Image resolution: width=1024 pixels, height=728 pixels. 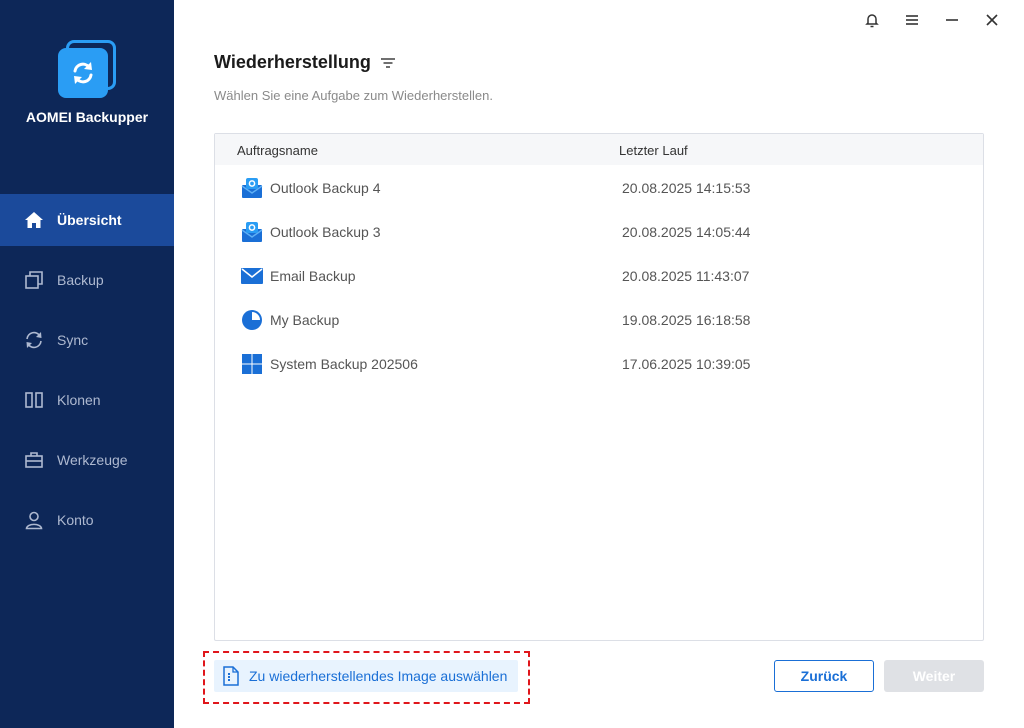 I want to click on column-header-last-run: Letzter Lauf, so click(x=653, y=150).